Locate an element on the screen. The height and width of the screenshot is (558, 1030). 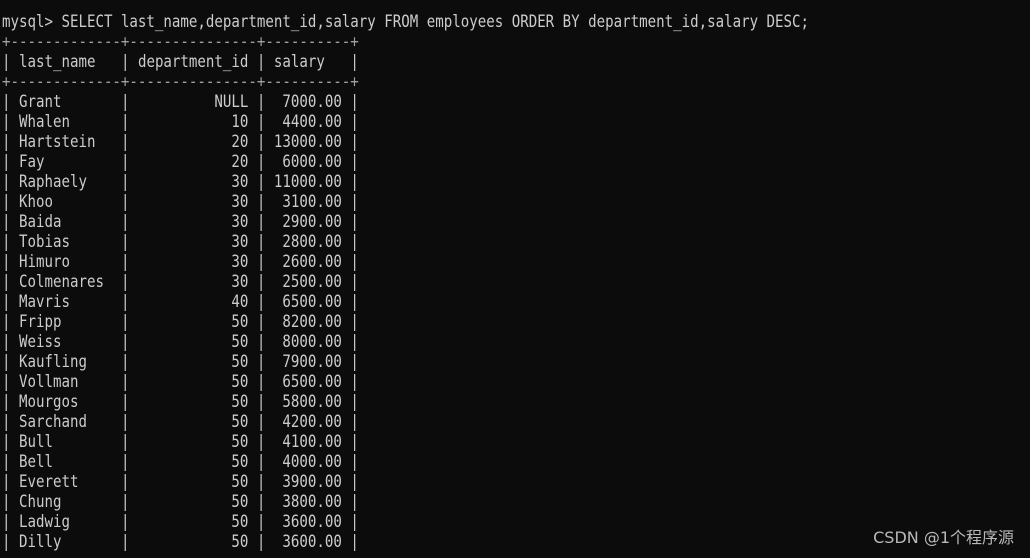
cell-salary: 8200.00 is located at coordinates (312, 322).